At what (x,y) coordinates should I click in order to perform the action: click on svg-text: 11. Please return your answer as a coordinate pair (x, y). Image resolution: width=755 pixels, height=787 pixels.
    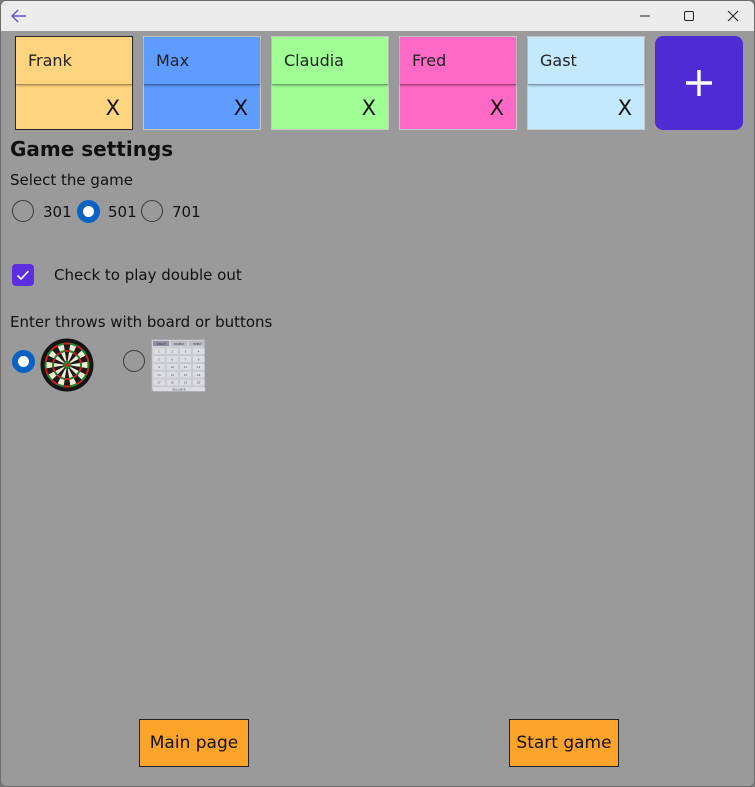
    Looking at the image, I should click on (186, 367).